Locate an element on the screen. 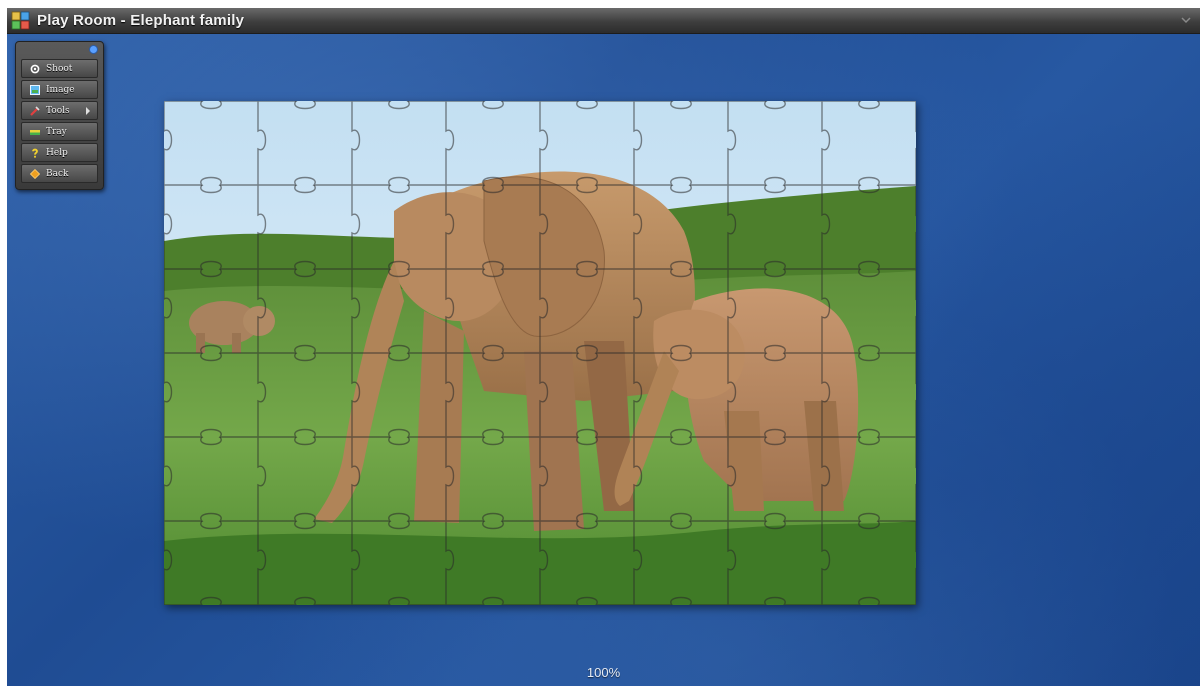  window-menu-chevron-icon is located at coordinates (1186, 20).